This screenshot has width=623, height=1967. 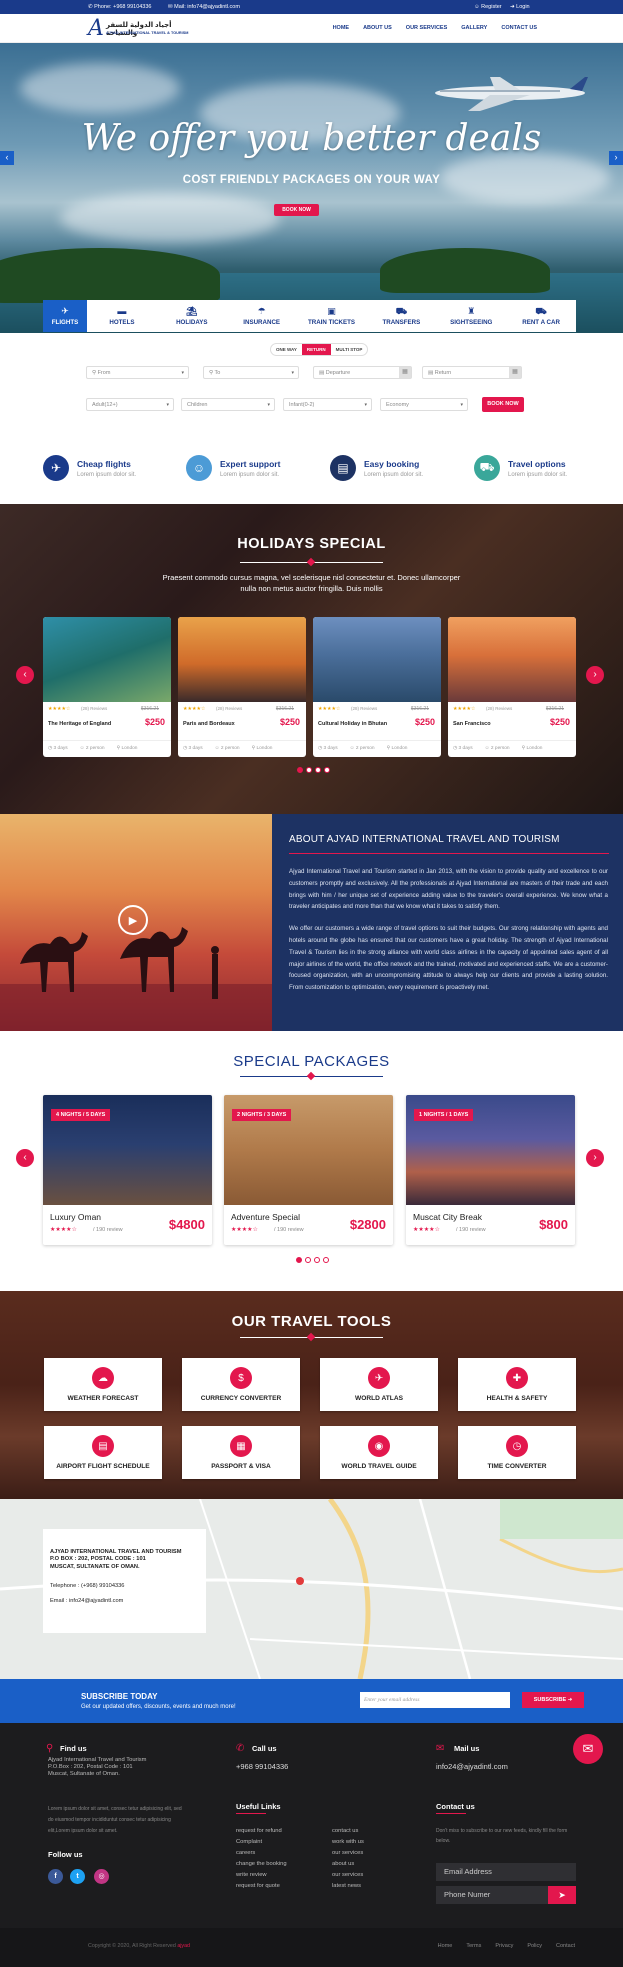 What do you see at coordinates (261, 1886) in the screenshot?
I see `footer-link: request for quote` at bounding box center [261, 1886].